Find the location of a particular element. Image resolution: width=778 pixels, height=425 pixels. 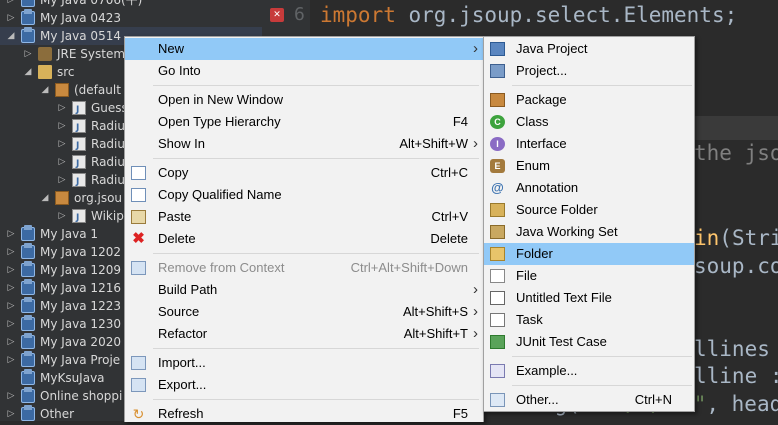

menu-item-interface: I Interface is located at coordinates (589, 144).